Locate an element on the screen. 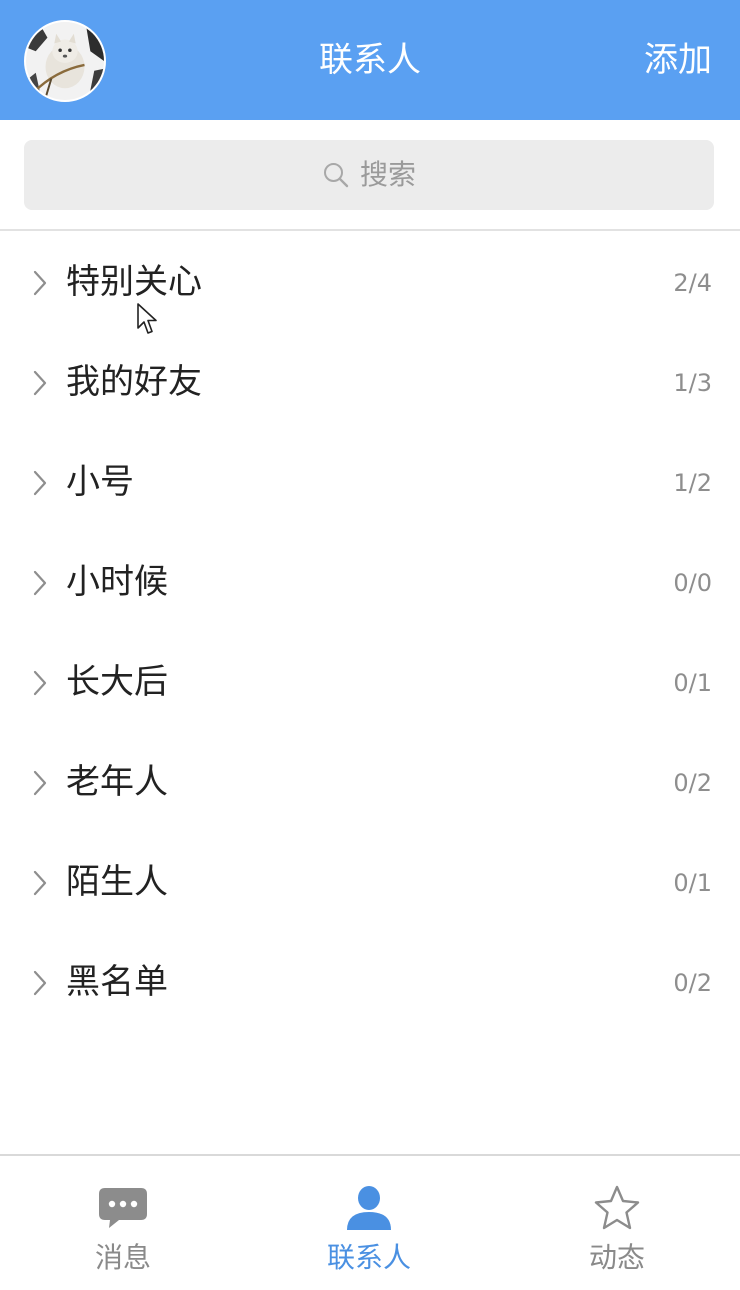  tab-moments: 动态 is located at coordinates (617, 1223).